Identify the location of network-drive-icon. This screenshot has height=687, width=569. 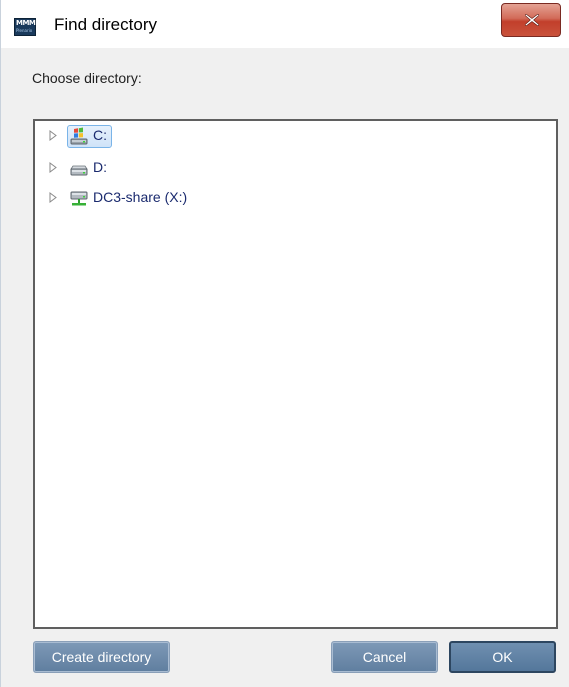
(79, 198).